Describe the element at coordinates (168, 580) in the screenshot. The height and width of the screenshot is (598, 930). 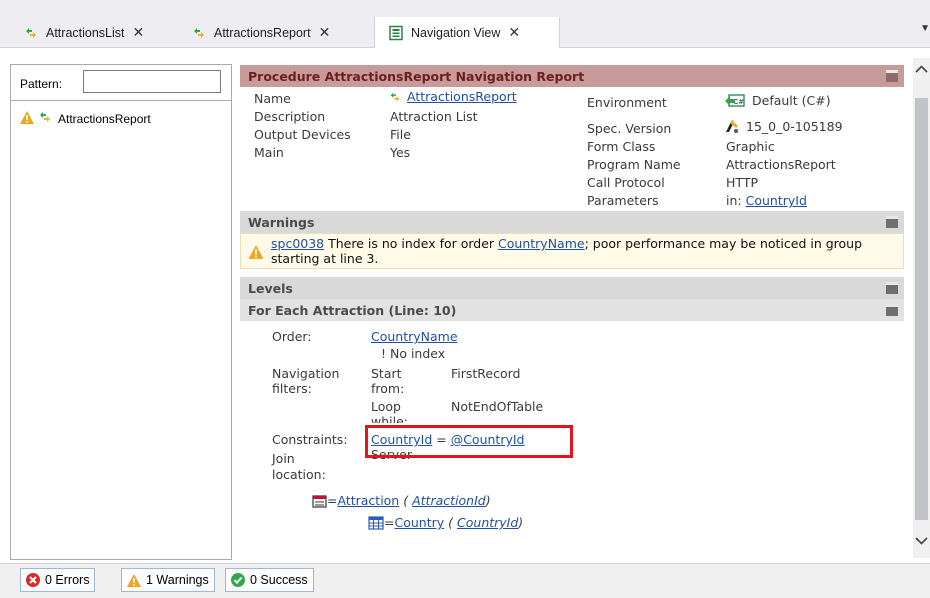
I see `warnings-filter-button: 1 Warnings` at that location.